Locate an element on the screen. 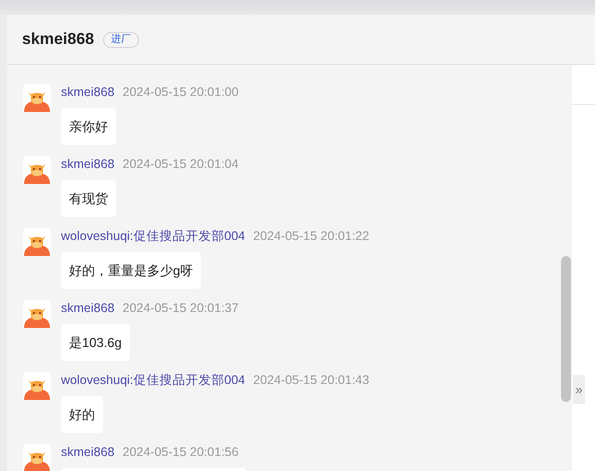 The height and width of the screenshot is (471, 595). message-bubble: 有现货 is located at coordinates (88, 198).